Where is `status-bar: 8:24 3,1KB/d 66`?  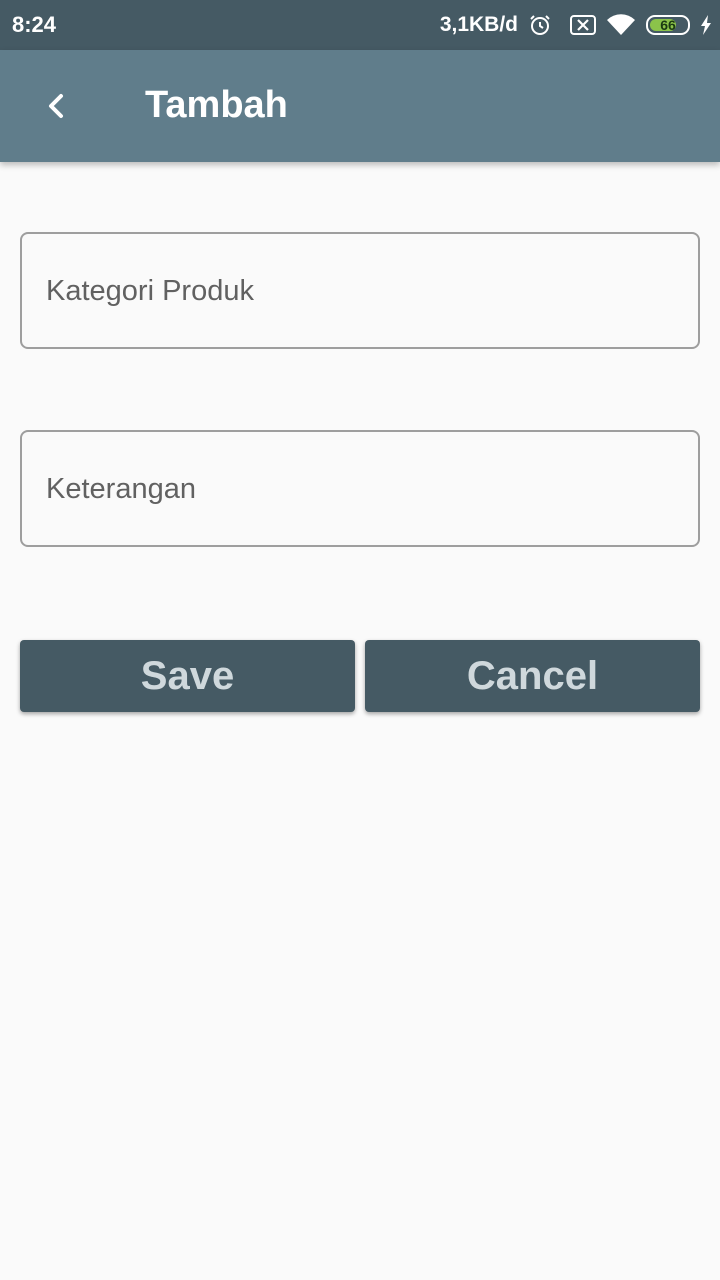
status-bar: 8:24 3,1KB/d 66 is located at coordinates (360, 25).